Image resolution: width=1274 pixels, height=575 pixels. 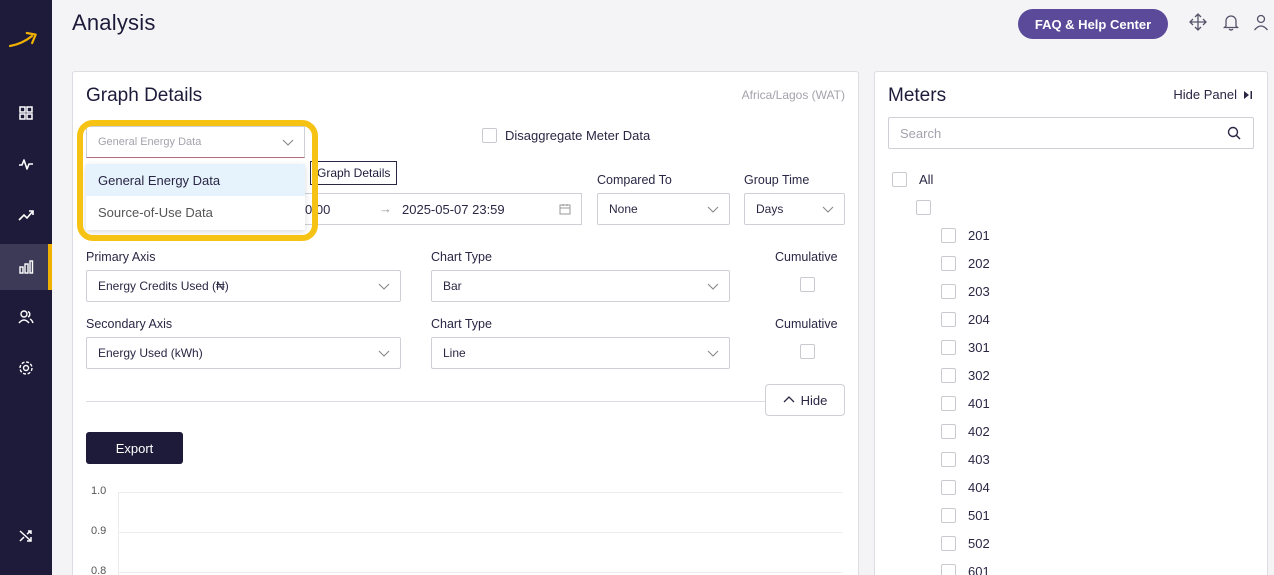 What do you see at coordinates (965, 235) in the screenshot?
I see `meter-row: 201` at bounding box center [965, 235].